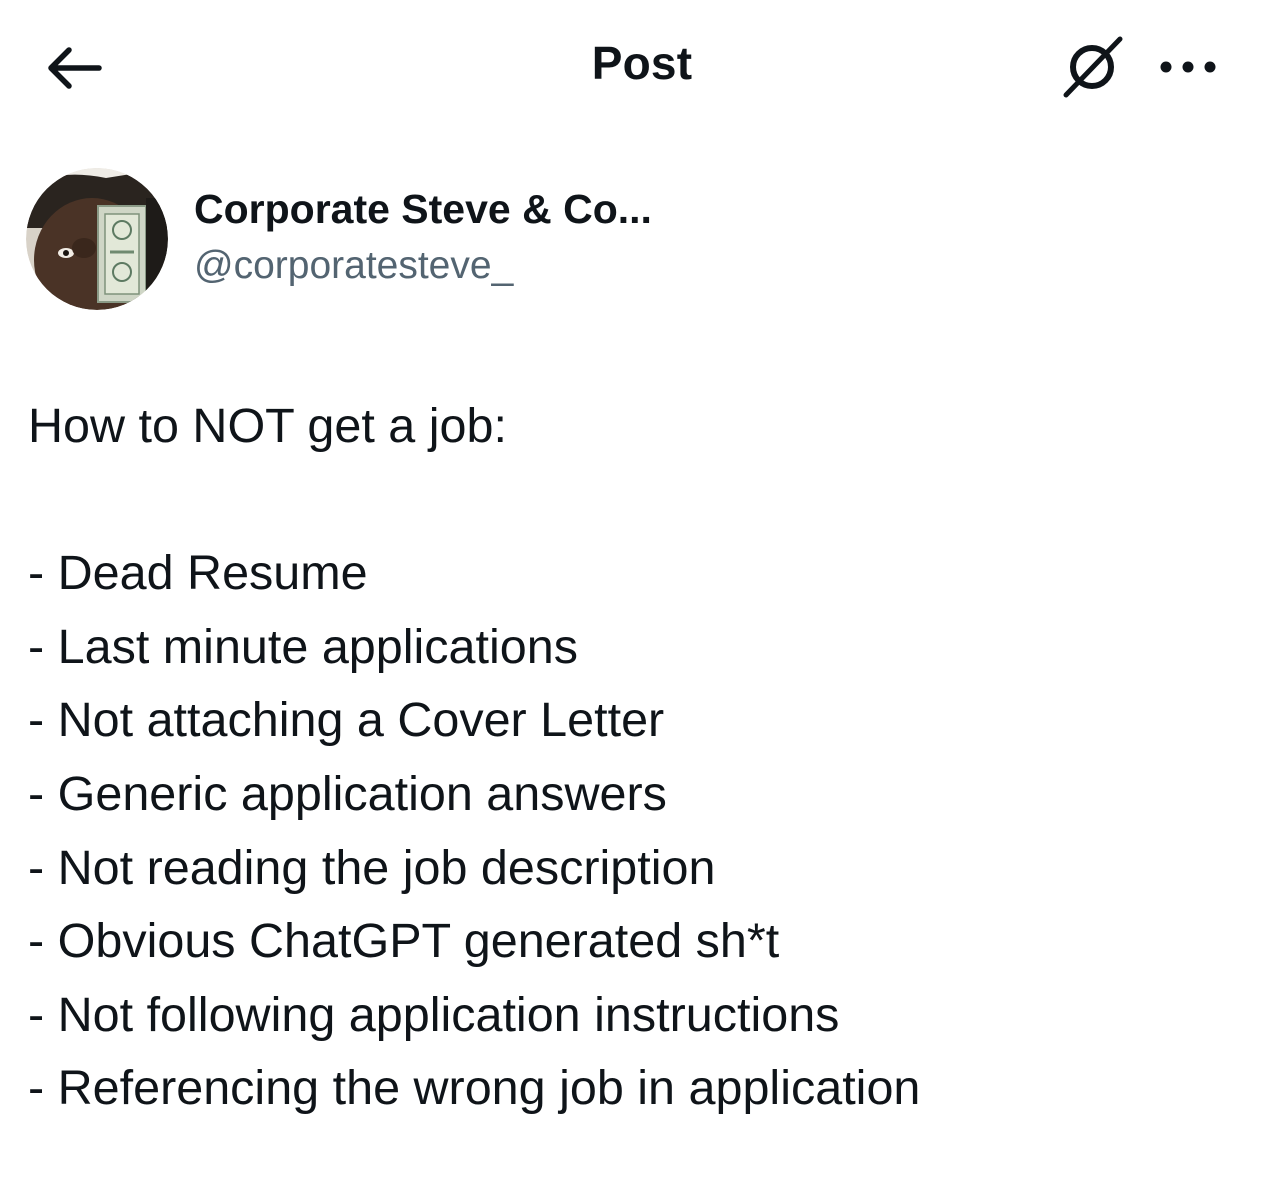 The height and width of the screenshot is (1194, 1284). What do you see at coordinates (576, 240) in the screenshot?
I see `post-author: Corporate Steve & Co... @corporatesteve_` at bounding box center [576, 240].